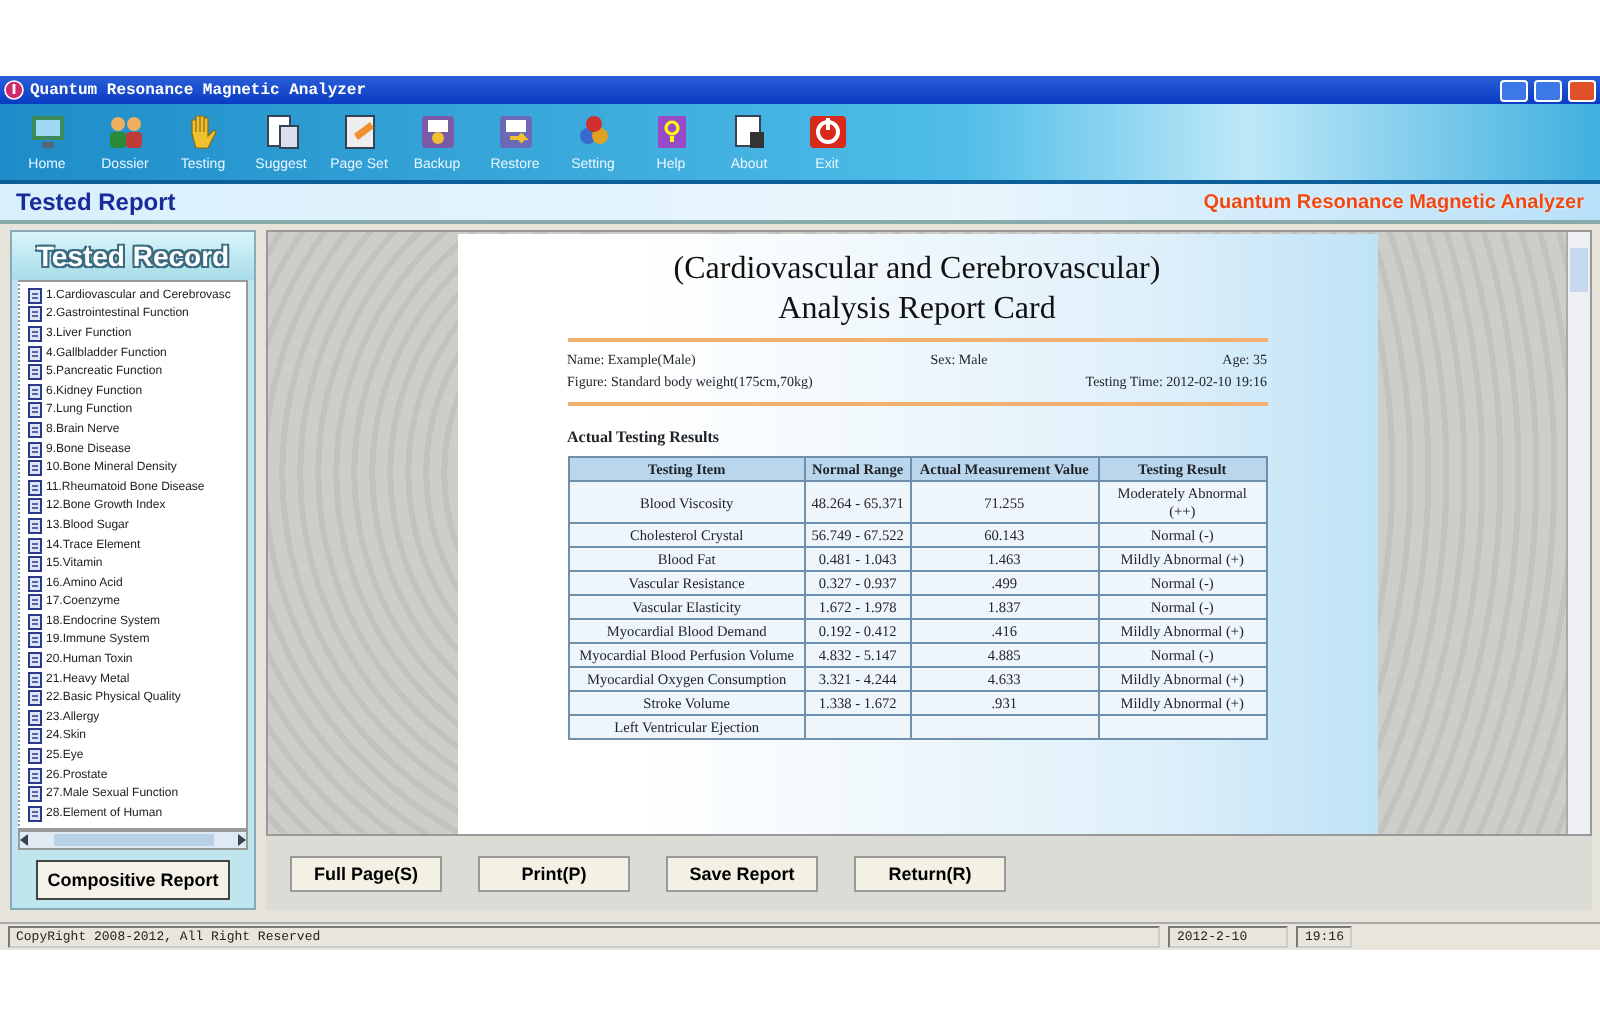 This screenshot has width=1600, height=1030. What do you see at coordinates (1582, 90) in the screenshot?
I see `close-button` at bounding box center [1582, 90].